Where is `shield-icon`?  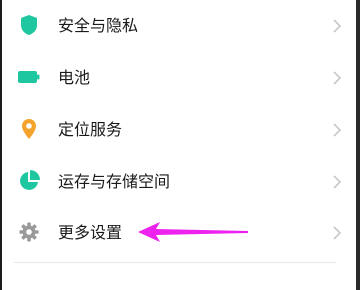 shield-icon is located at coordinates (29, 25).